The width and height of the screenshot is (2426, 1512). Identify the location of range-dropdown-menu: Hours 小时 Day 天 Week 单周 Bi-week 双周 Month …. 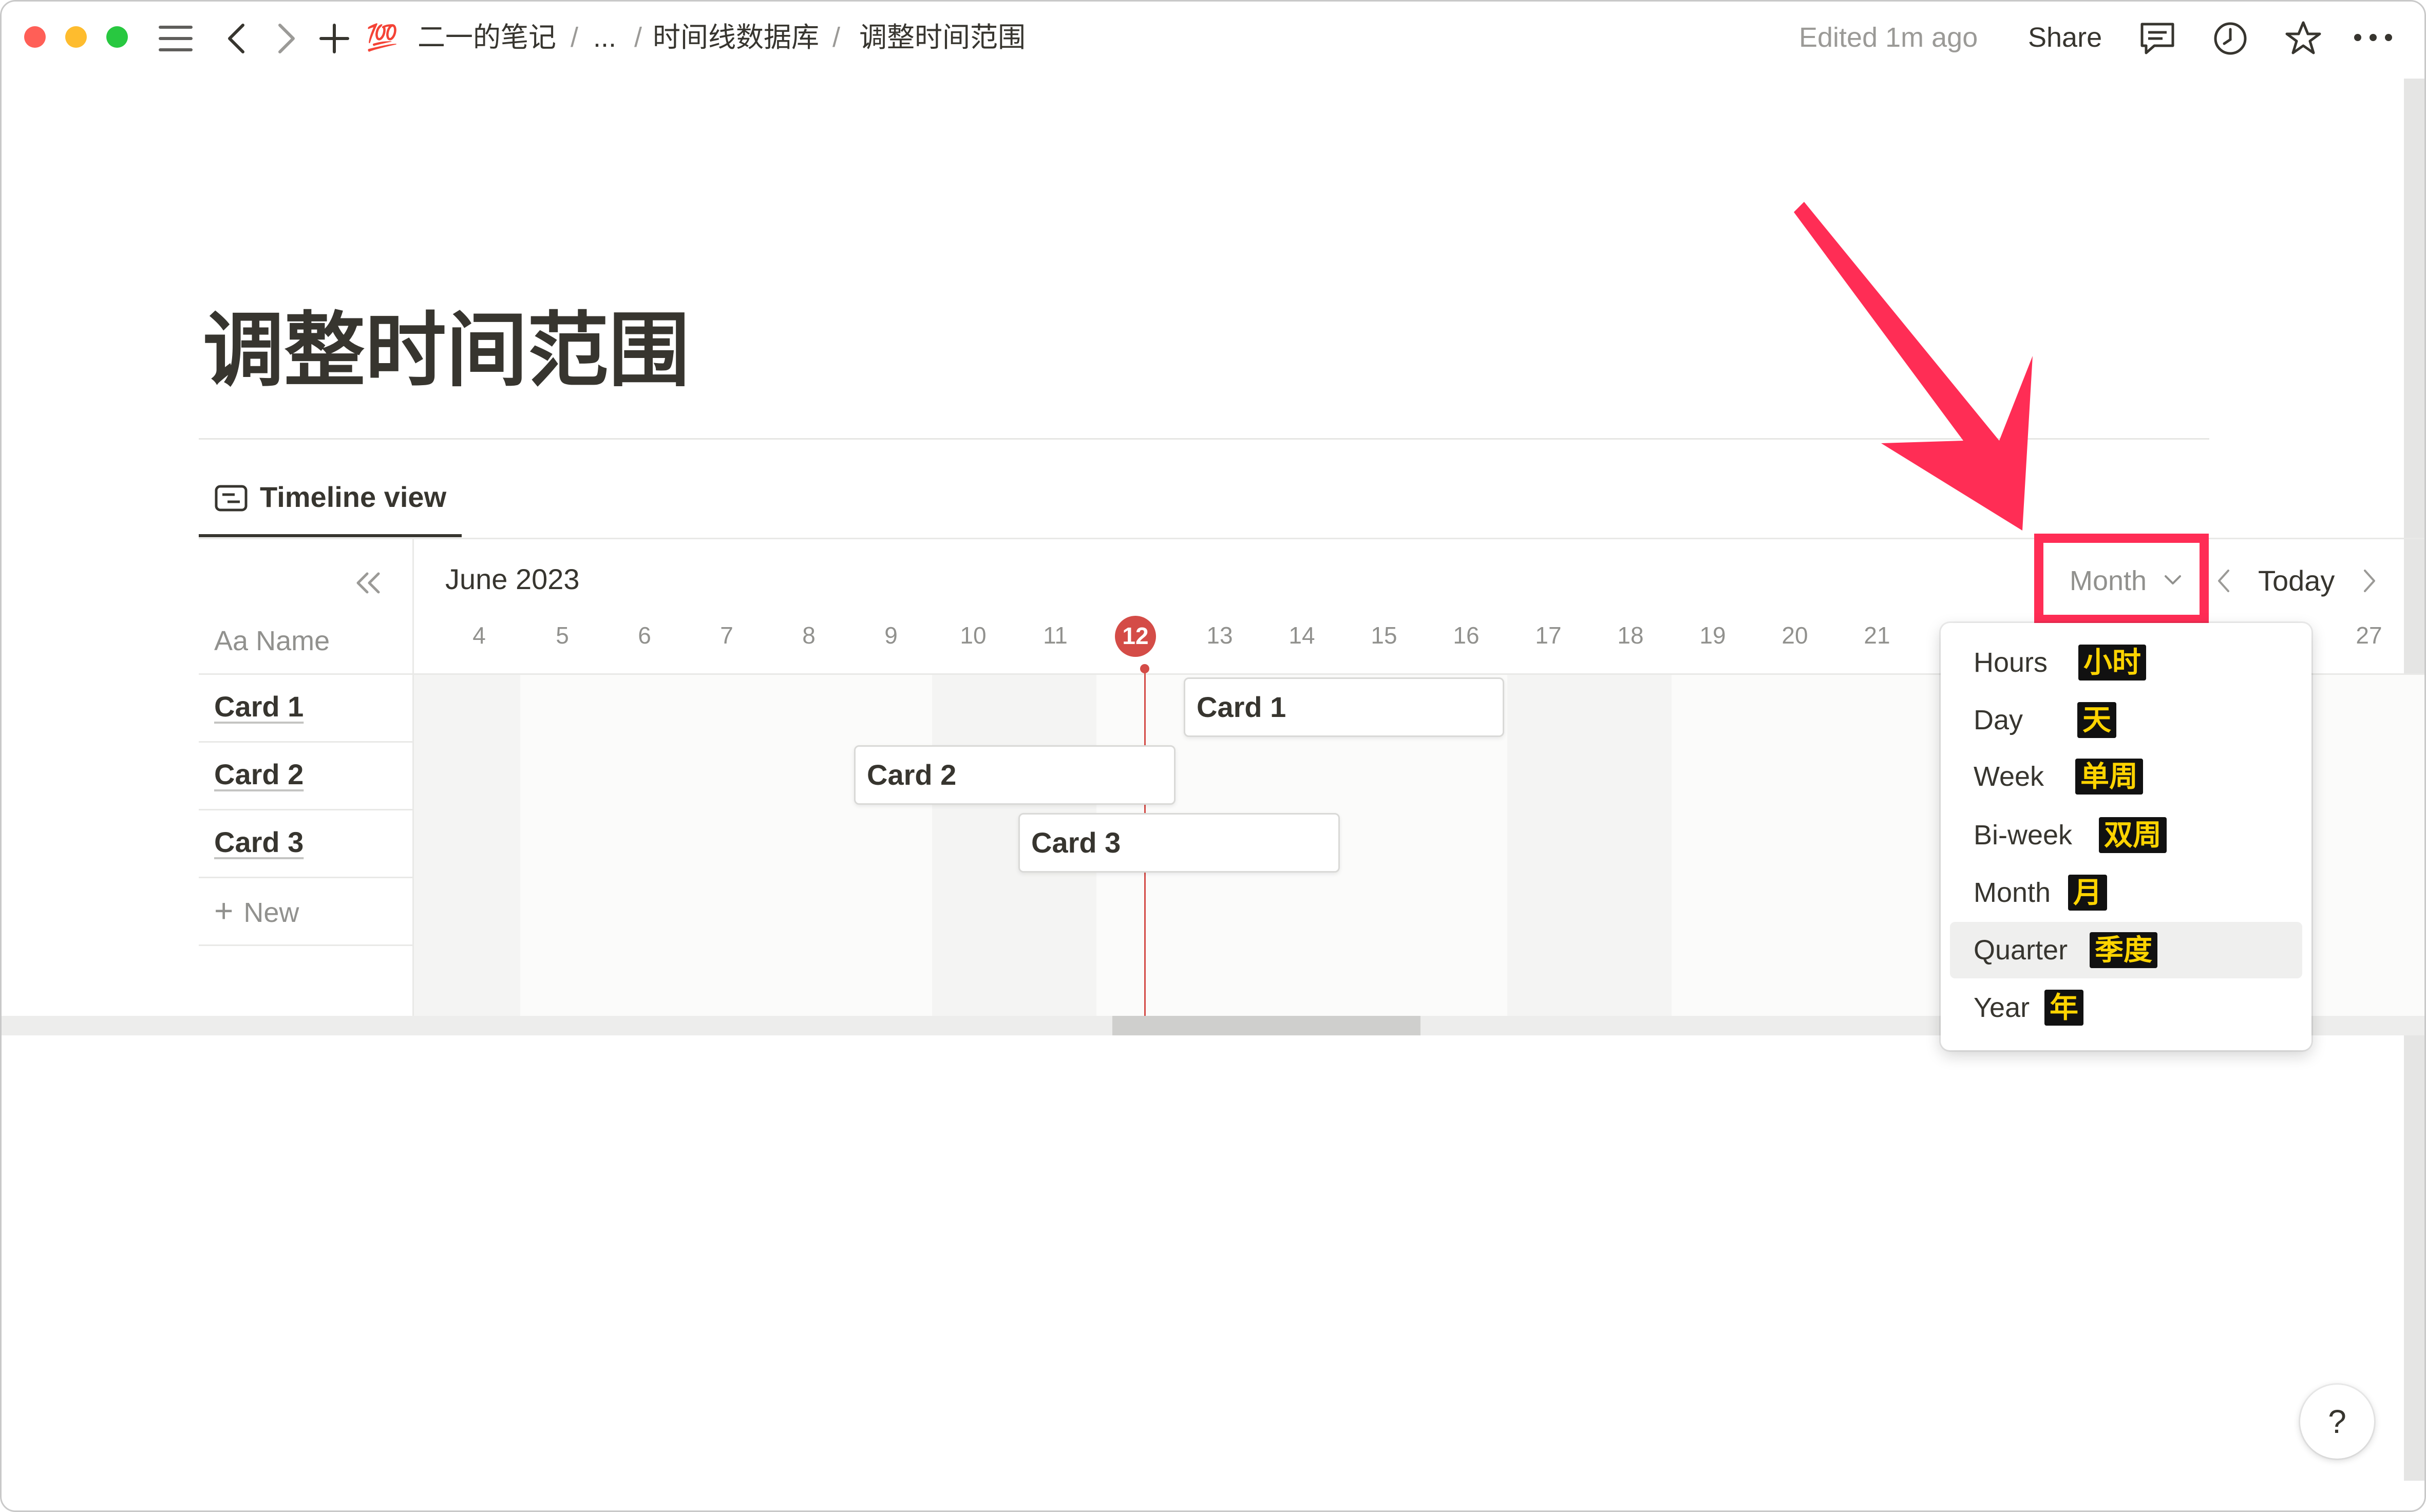
(2126, 836).